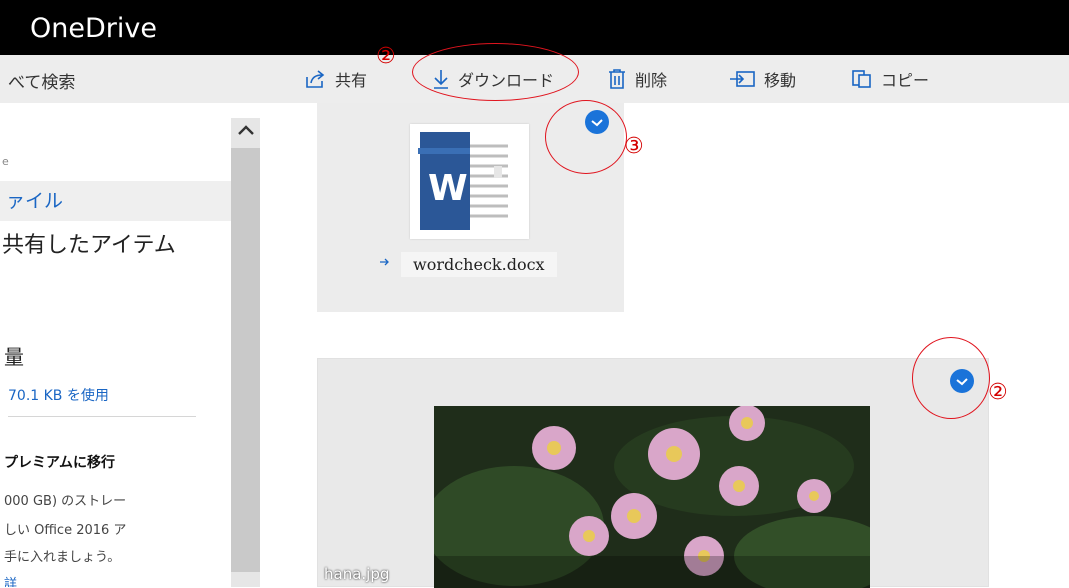  I want to click on share-button: 共有, so click(336, 79).